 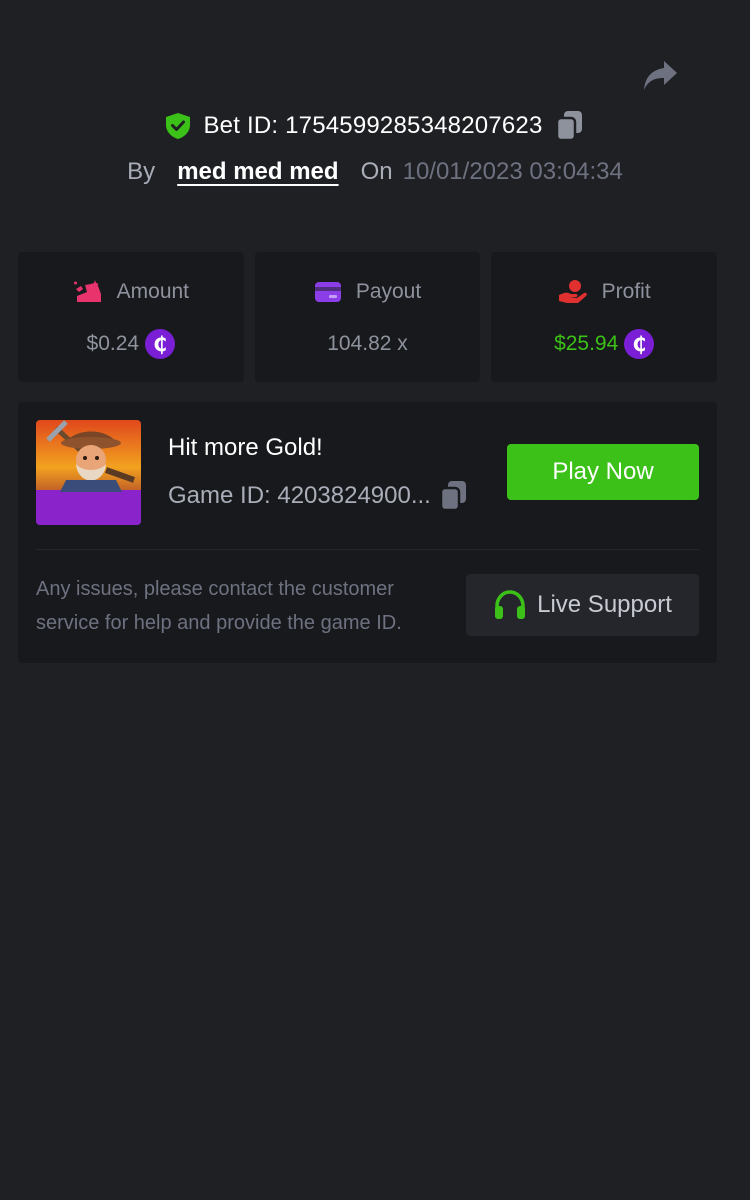 What do you see at coordinates (510, 604) in the screenshot?
I see `headset-icon` at bounding box center [510, 604].